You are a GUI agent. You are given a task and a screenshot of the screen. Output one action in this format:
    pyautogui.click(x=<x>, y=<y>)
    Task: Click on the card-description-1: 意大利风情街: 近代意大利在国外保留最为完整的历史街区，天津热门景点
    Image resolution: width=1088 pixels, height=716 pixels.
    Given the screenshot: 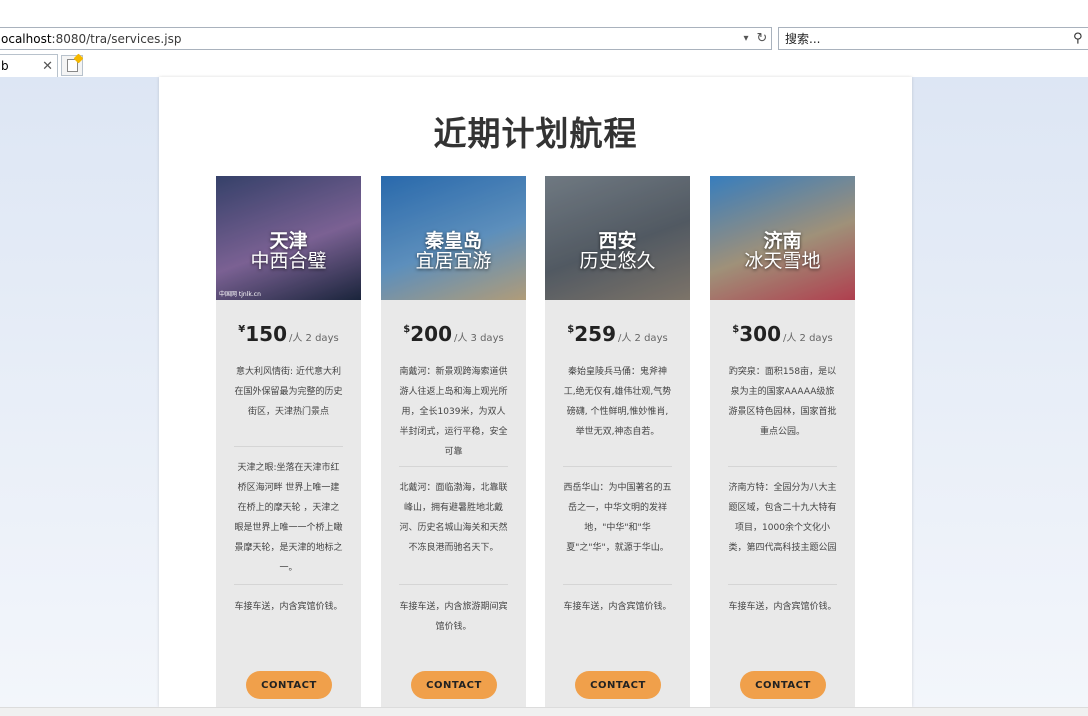 What is the action you would take?
    pyautogui.click(x=288, y=392)
    